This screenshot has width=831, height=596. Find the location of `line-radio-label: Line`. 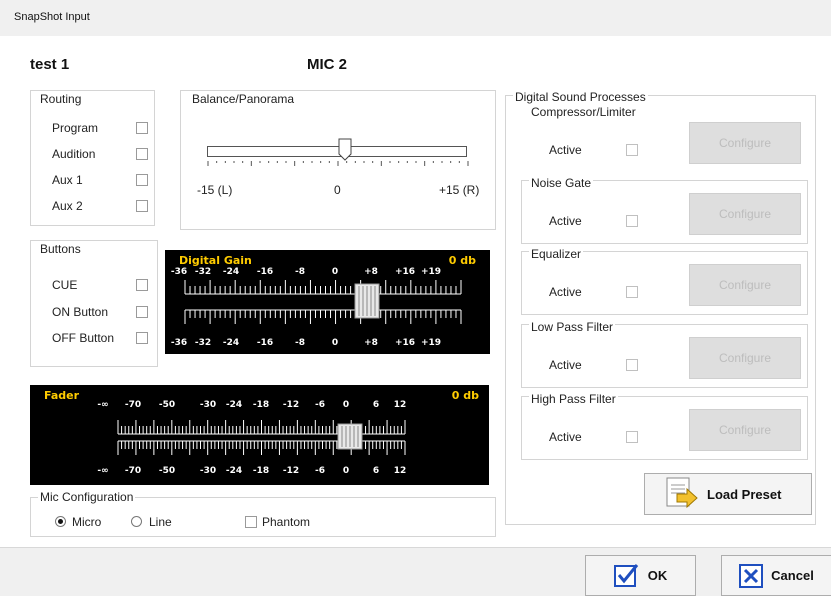

line-radio-label: Line is located at coordinates (160, 522).